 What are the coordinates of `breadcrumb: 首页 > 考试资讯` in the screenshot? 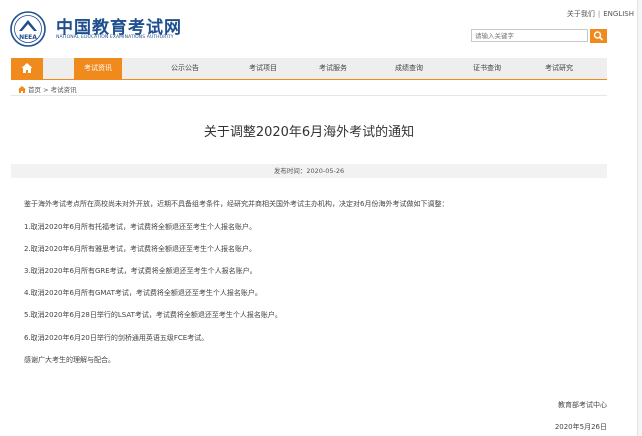 It's located at (47, 89).